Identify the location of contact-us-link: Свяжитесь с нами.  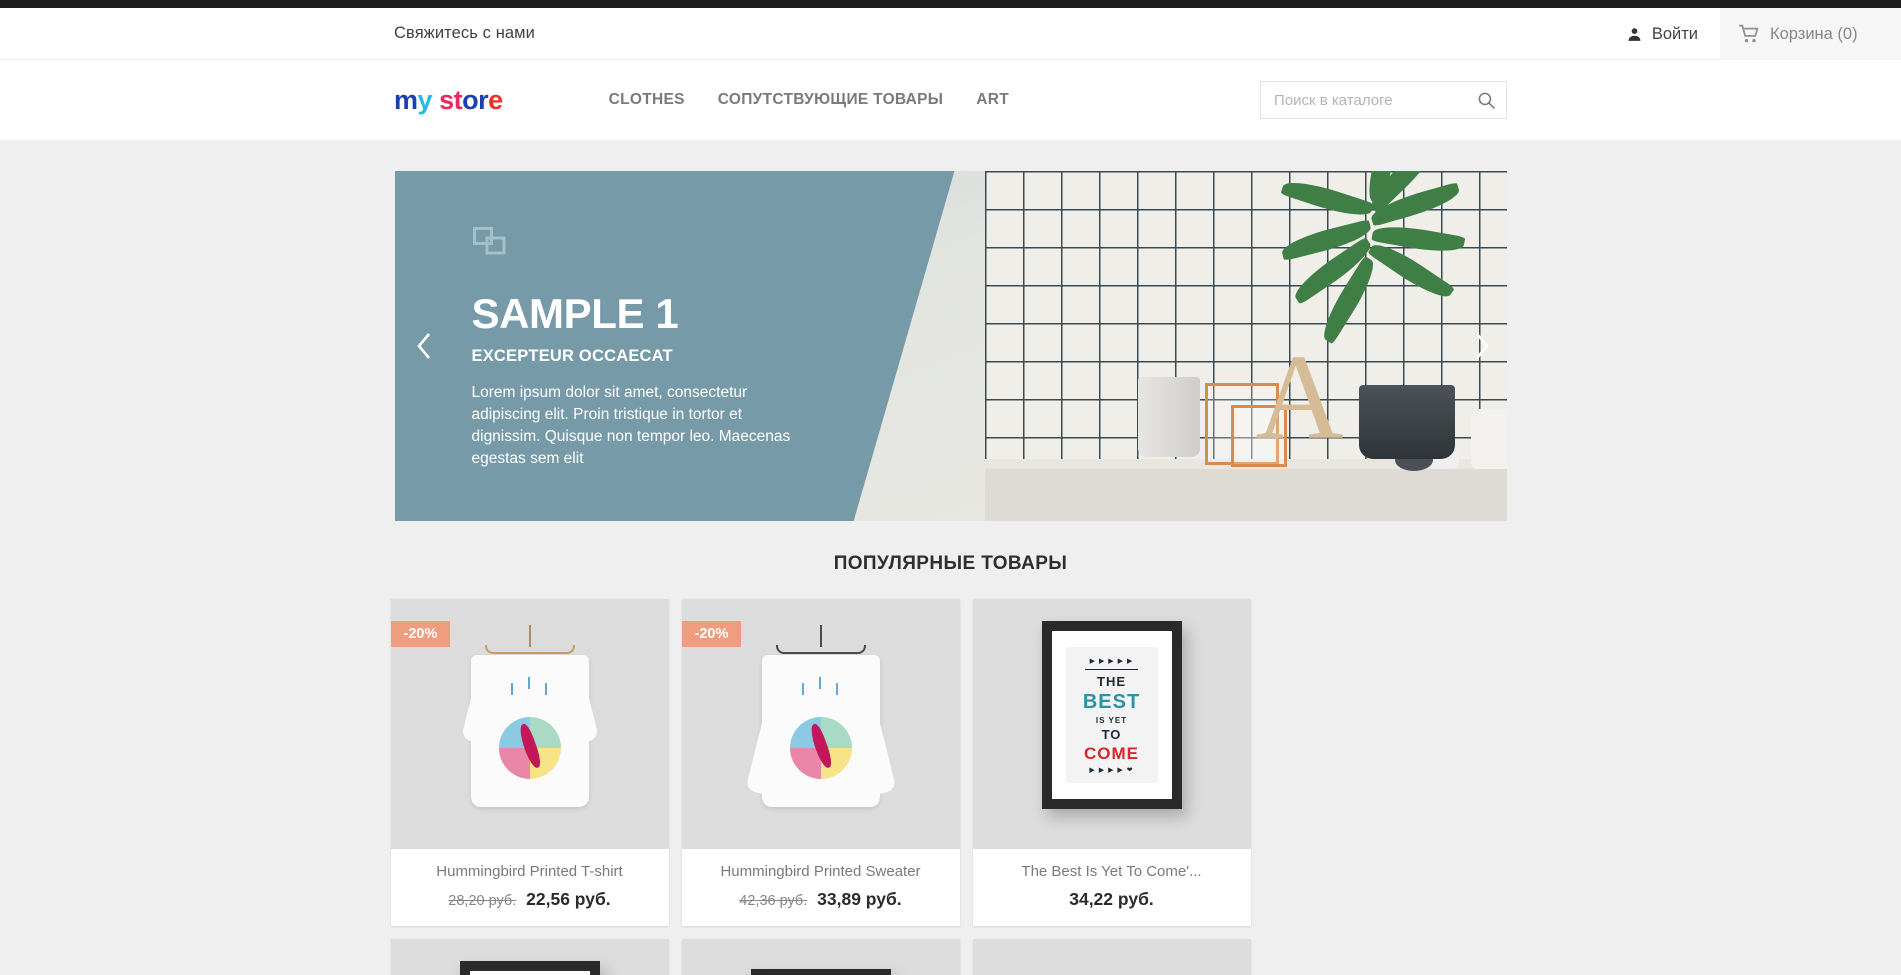
(464, 33).